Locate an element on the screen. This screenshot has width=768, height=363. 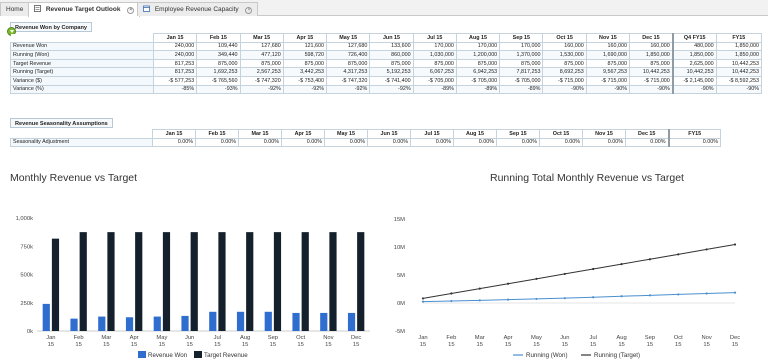
table-cell: 1,692,253 is located at coordinates (218, 72).